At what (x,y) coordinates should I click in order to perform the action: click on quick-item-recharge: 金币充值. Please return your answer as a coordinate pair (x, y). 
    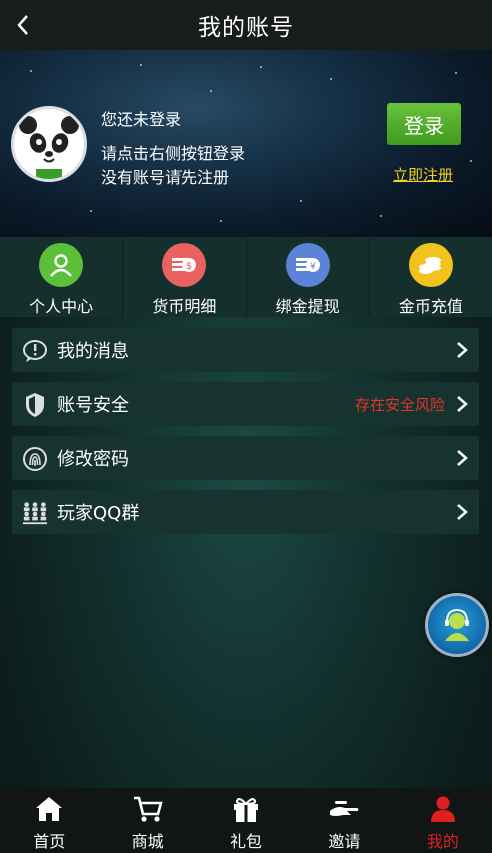
    Looking at the image, I should click on (431, 277).